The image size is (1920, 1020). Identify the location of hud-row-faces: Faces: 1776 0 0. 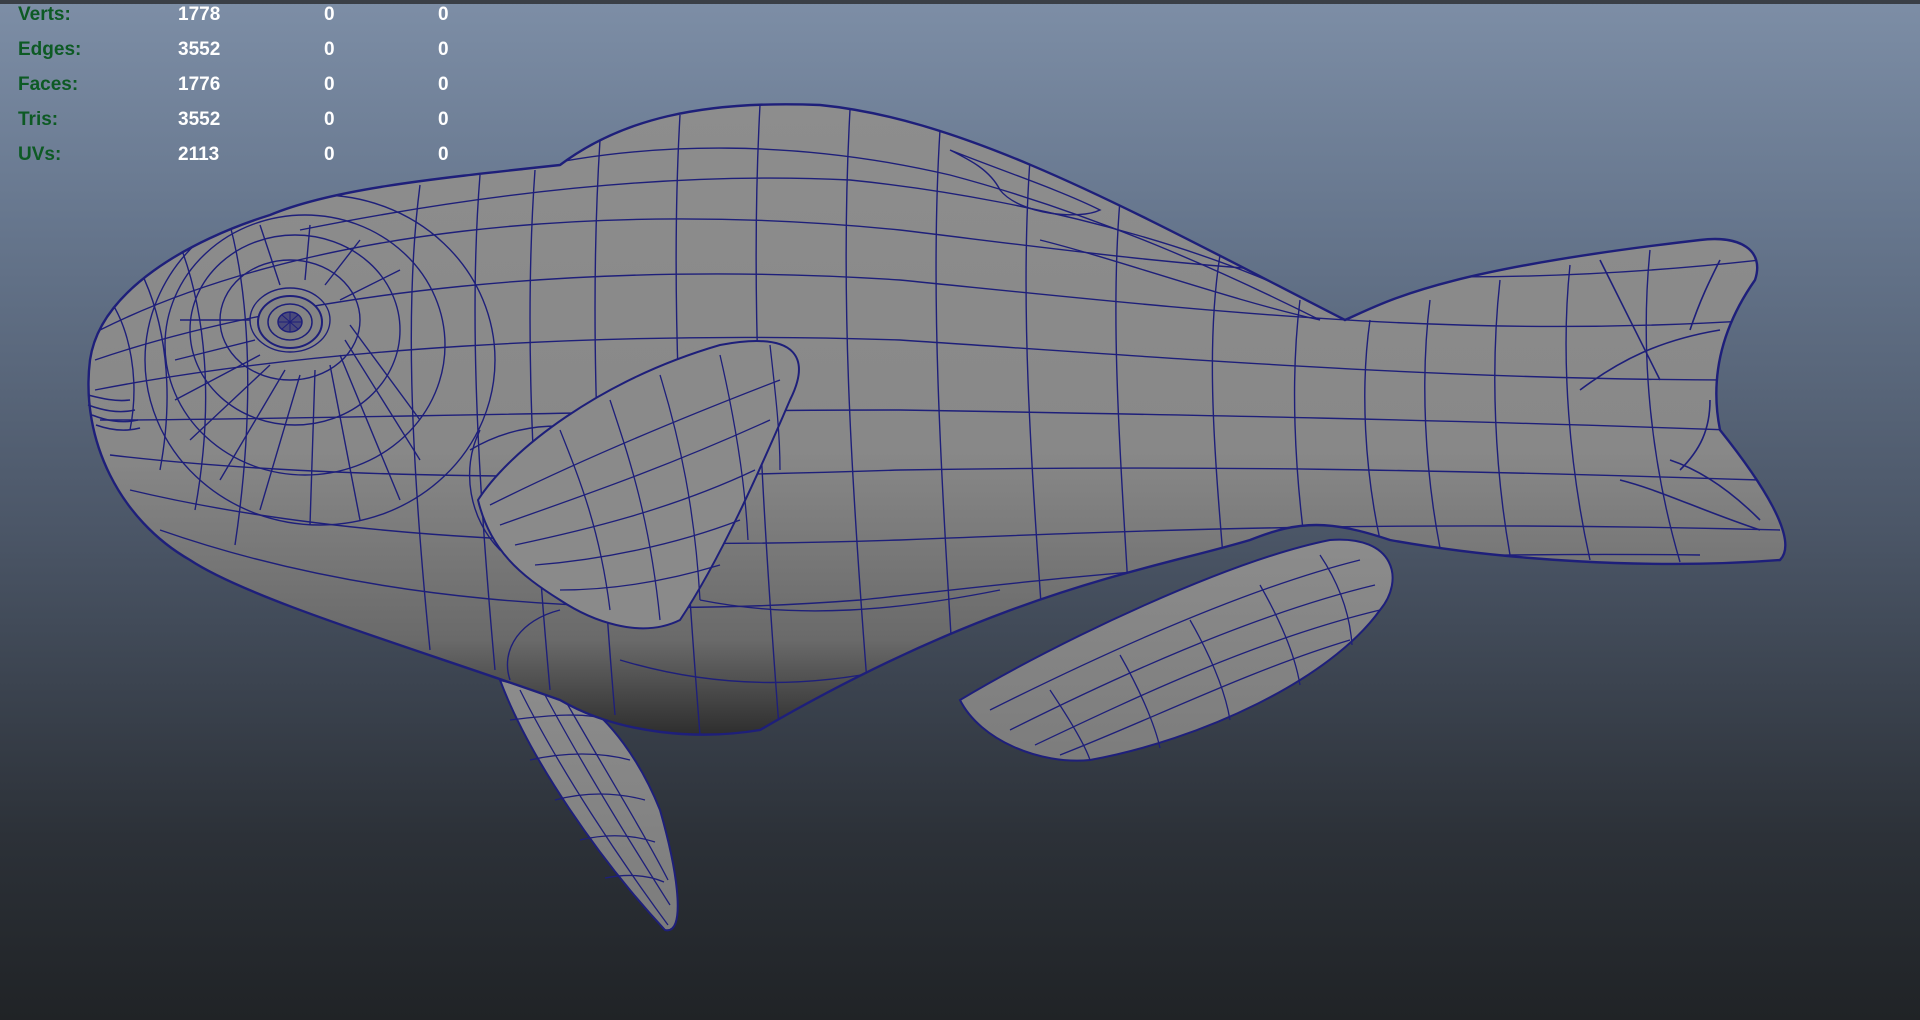
(240, 85).